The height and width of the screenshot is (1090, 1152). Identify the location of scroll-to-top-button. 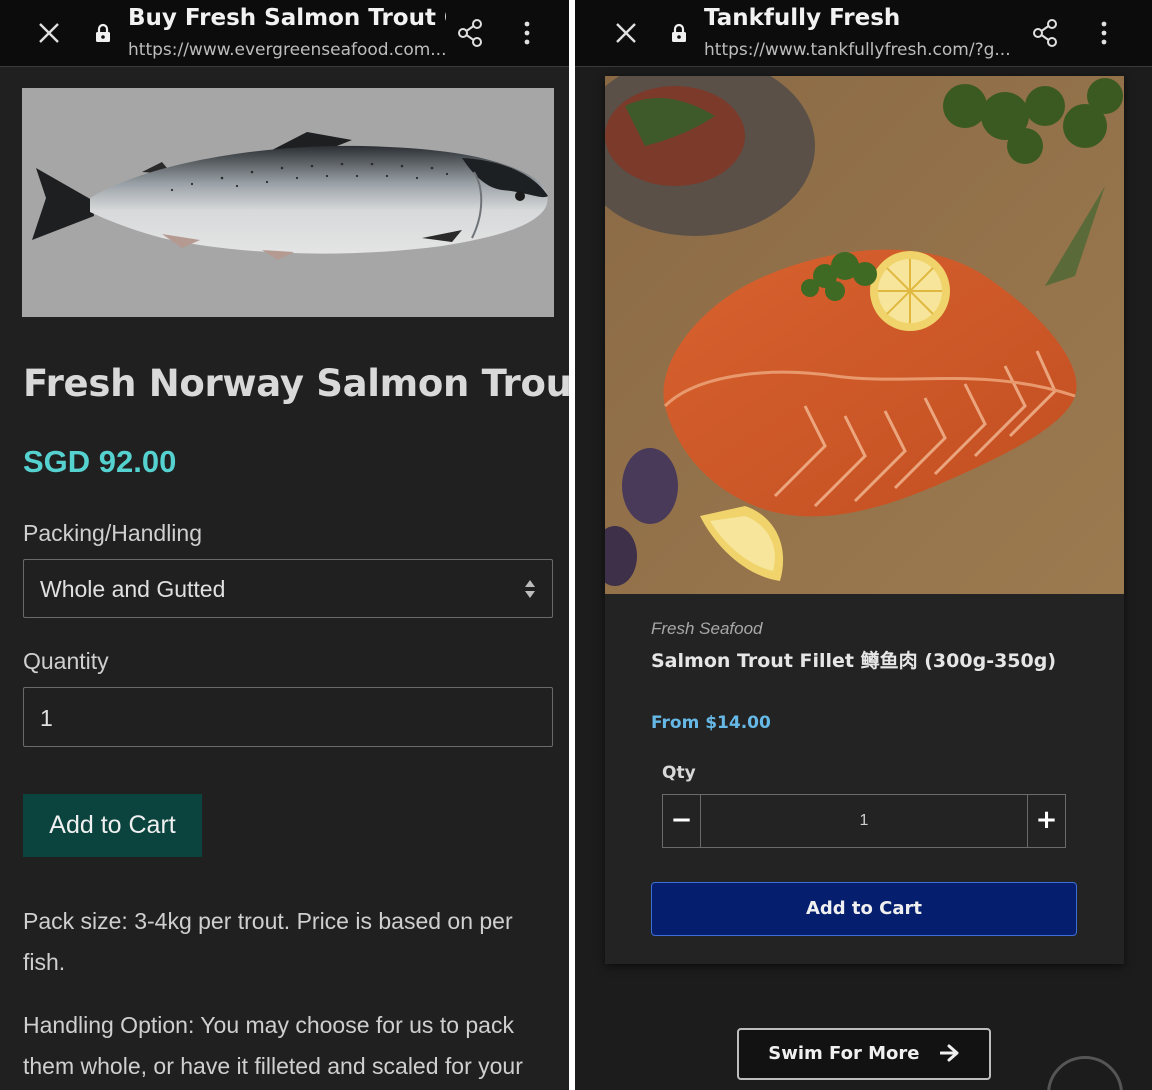
(1085, 1073).